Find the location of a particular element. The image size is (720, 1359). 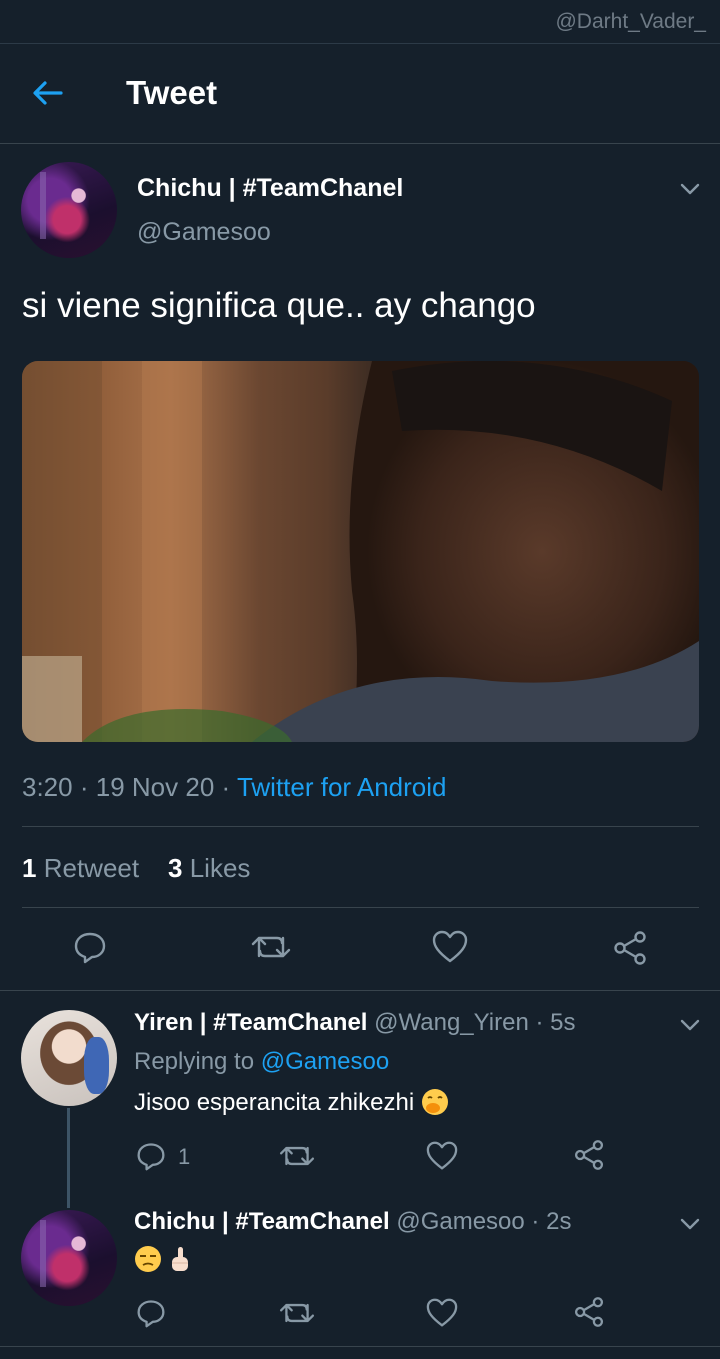

header: Tweet is located at coordinates (360, 94).